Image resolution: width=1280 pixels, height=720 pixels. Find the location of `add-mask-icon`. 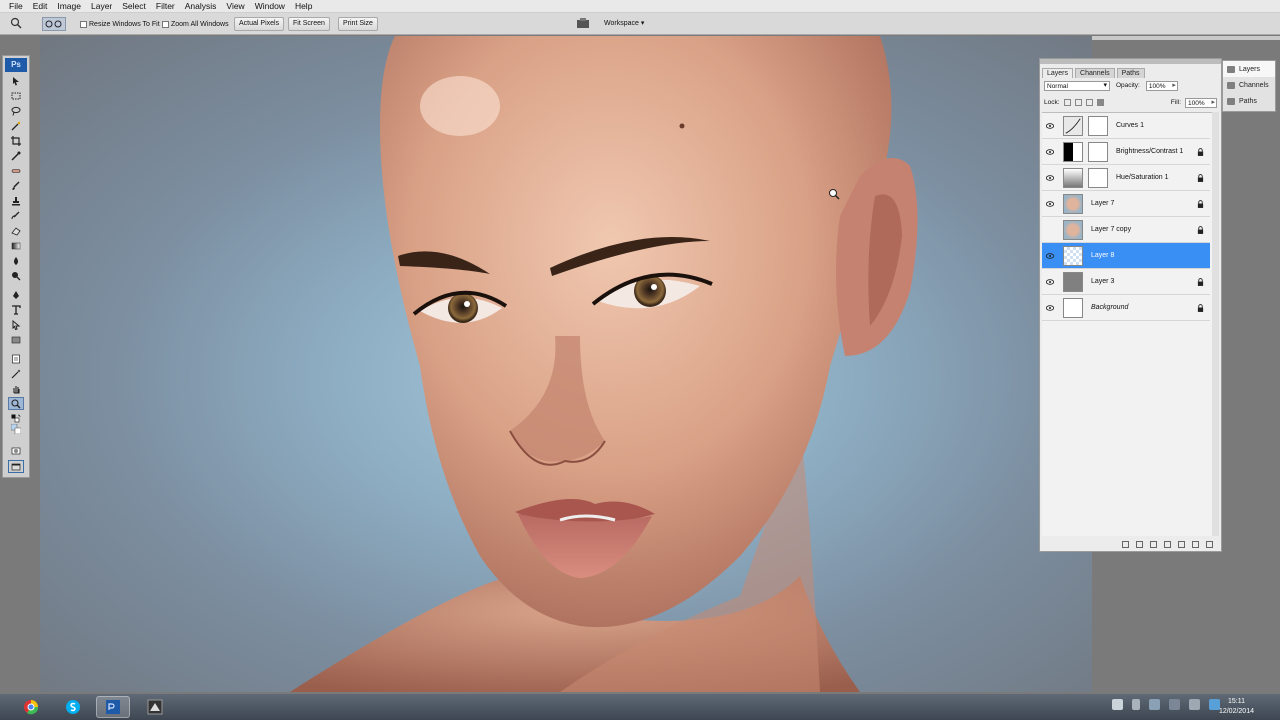

add-mask-icon is located at coordinates (1153, 544).